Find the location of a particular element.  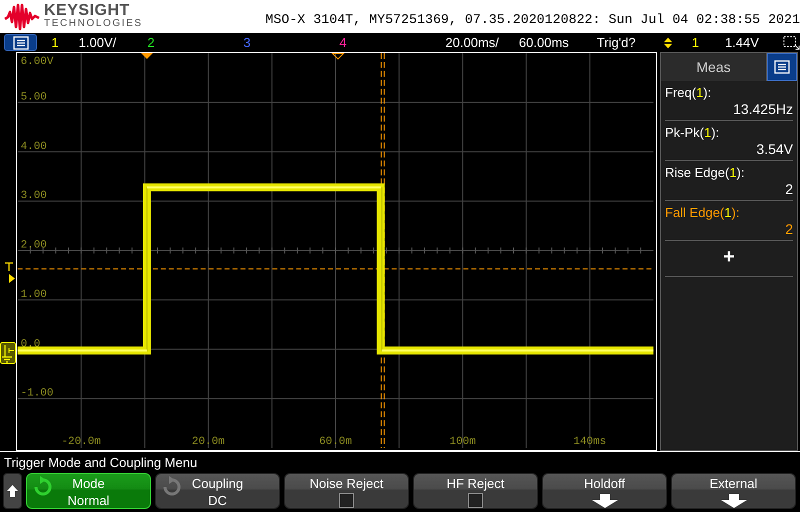

axis-label: 1.00 is located at coordinates (33, 294).